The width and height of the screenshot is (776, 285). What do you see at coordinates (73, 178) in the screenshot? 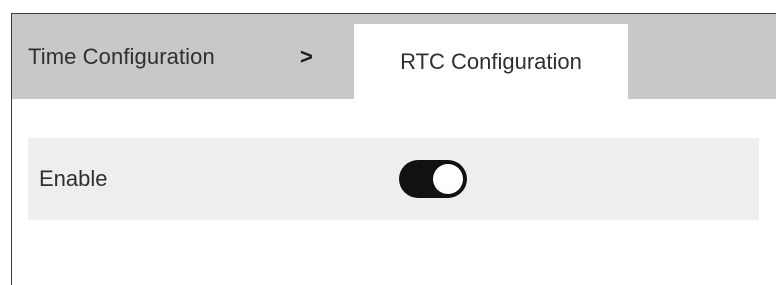
I see `enable-label: Enable` at bounding box center [73, 178].